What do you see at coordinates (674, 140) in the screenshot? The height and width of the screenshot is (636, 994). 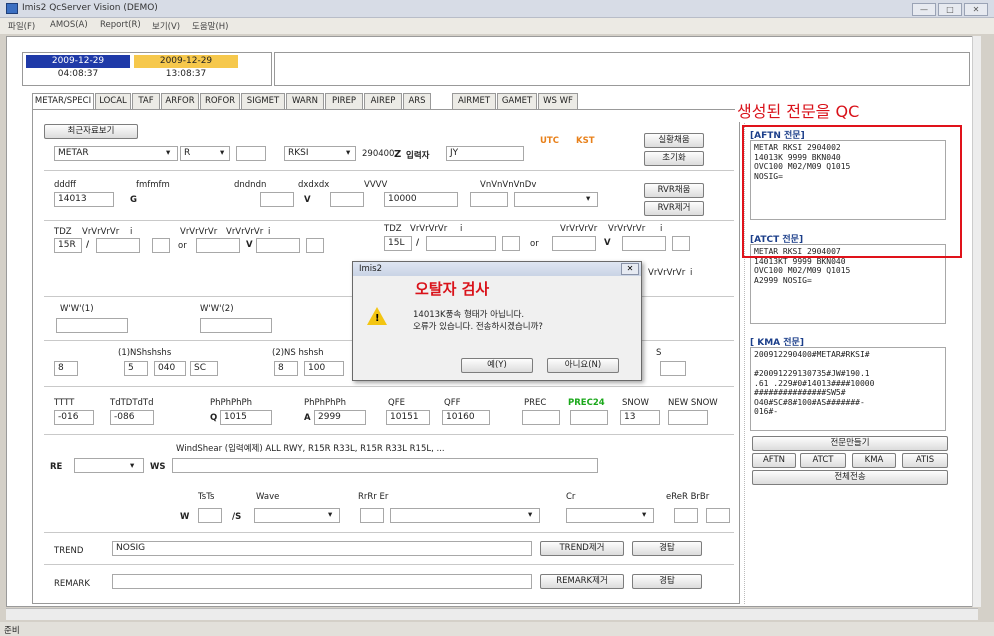 I see `fill-current-button: 실황채움` at bounding box center [674, 140].